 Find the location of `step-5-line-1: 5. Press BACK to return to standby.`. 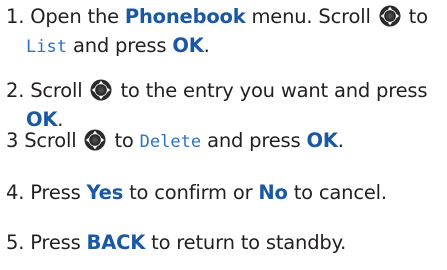

step-5-line-1: 5. Press BACK to return to standby. is located at coordinates (224, 242).